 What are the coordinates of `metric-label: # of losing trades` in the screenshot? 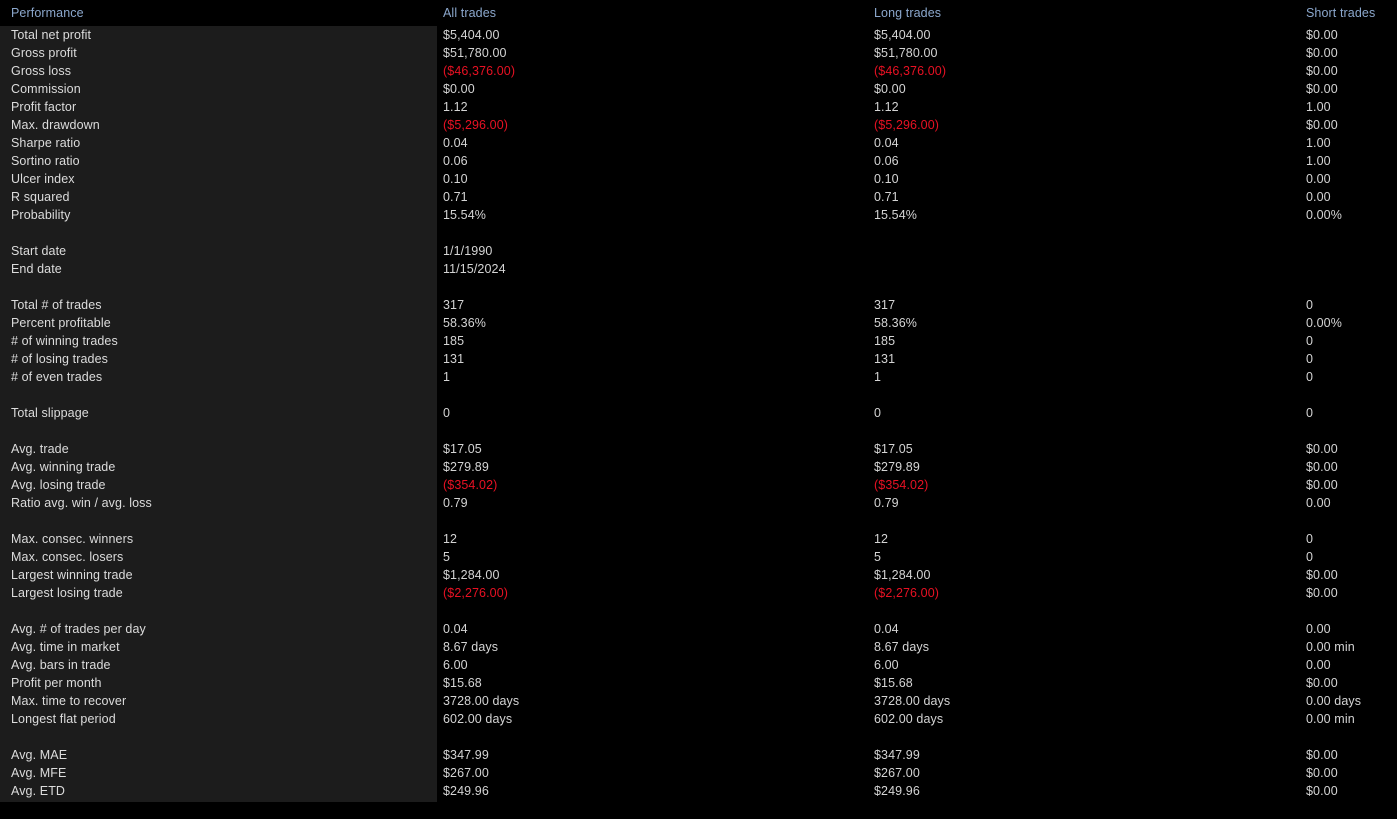 It's located at (59, 359).